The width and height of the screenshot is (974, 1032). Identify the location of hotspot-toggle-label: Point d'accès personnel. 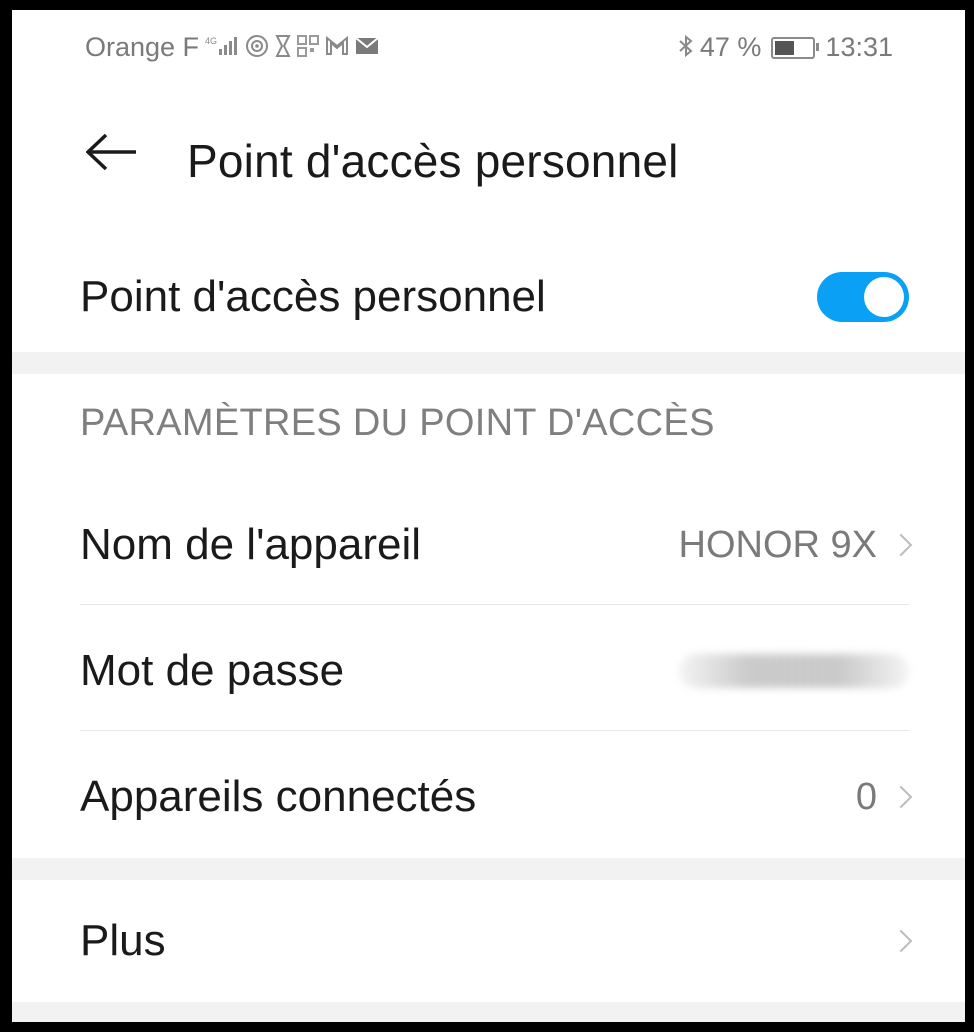
(313, 296).